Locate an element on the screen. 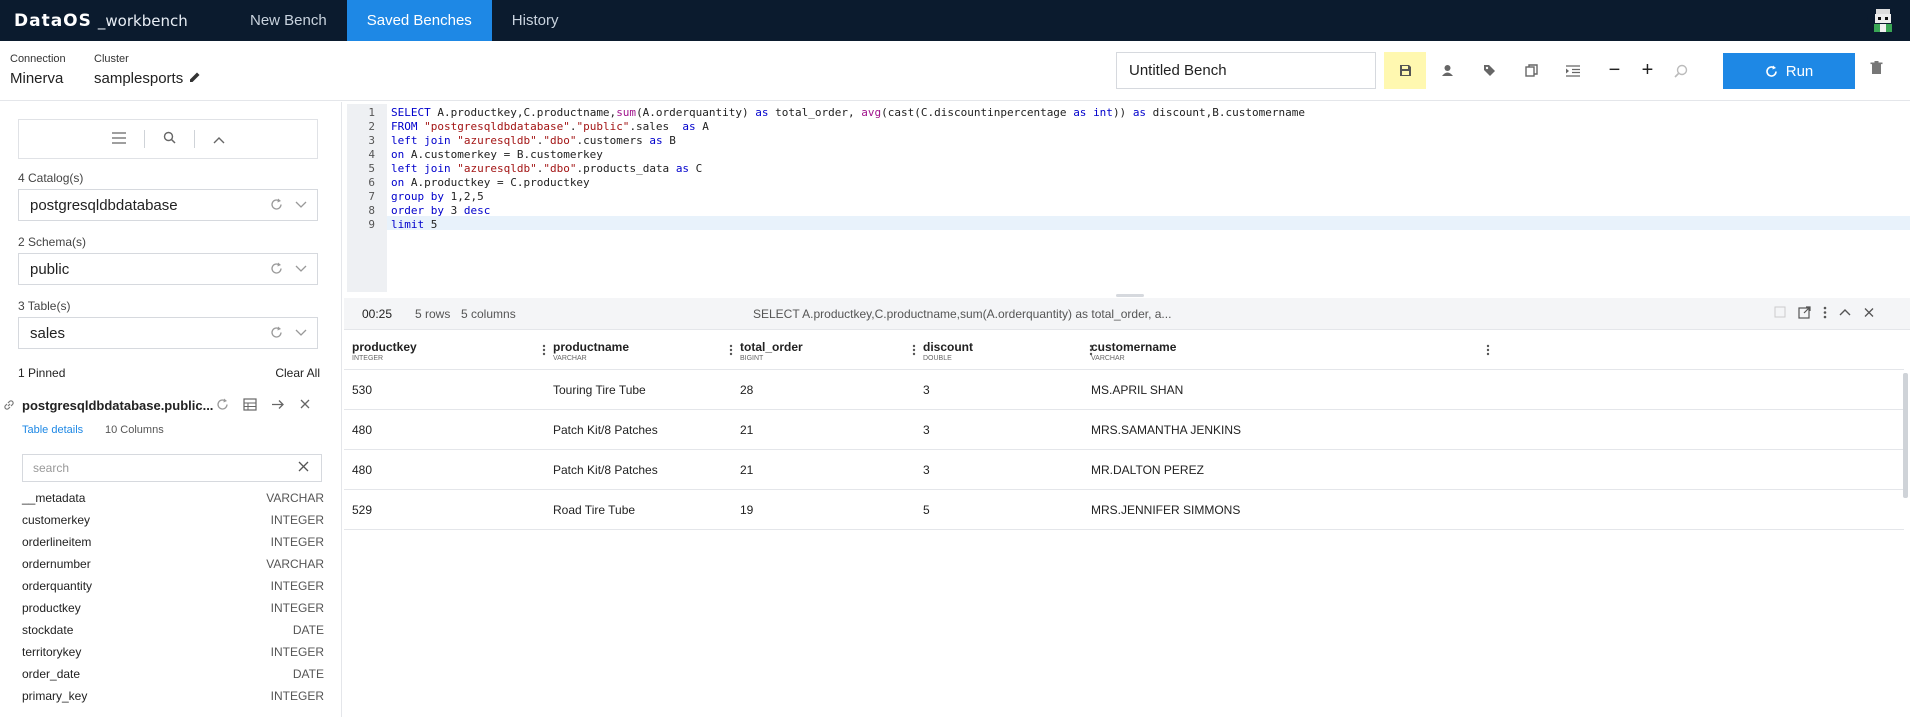  column-search-input: search is located at coordinates (172, 468).